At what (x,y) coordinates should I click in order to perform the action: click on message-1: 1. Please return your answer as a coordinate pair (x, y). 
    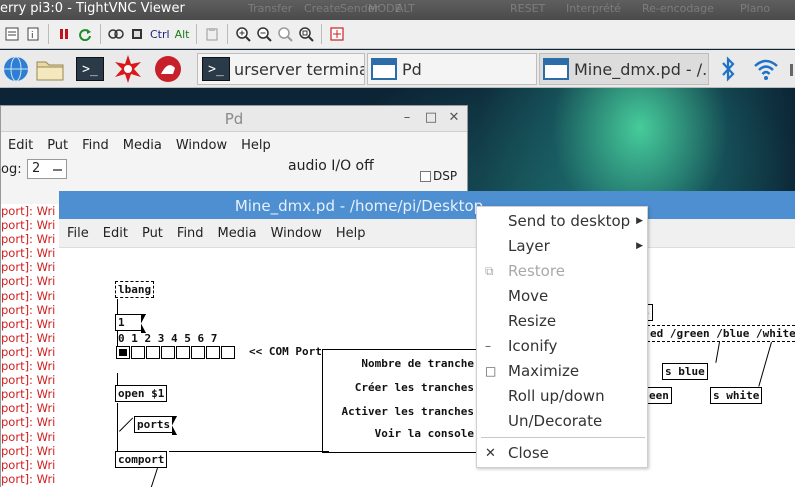
    Looking at the image, I should click on (128, 322).